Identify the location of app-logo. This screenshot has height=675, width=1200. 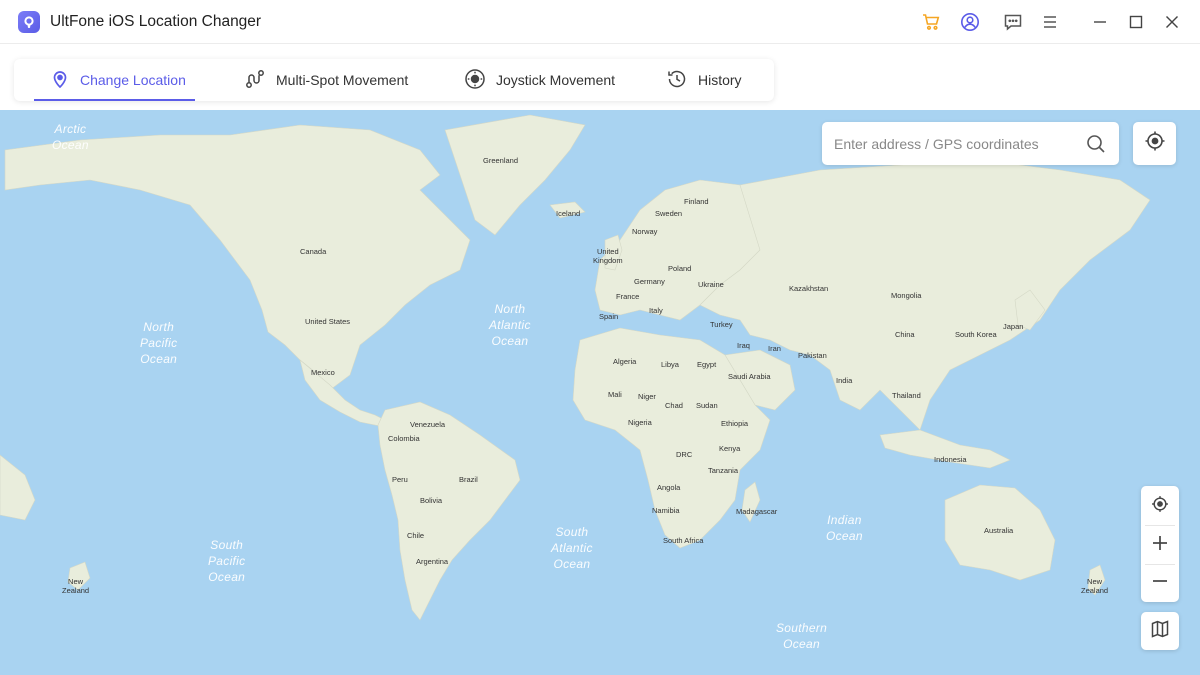
(29, 22).